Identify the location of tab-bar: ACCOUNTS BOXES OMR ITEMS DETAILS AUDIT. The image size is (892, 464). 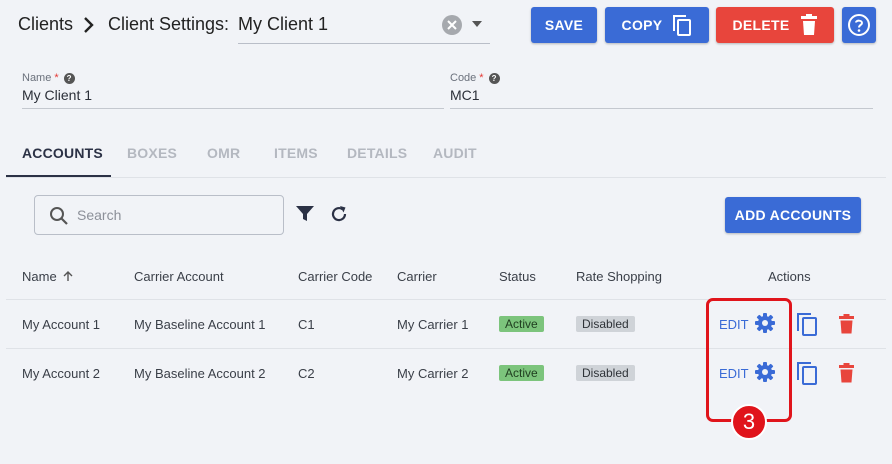
(446, 155).